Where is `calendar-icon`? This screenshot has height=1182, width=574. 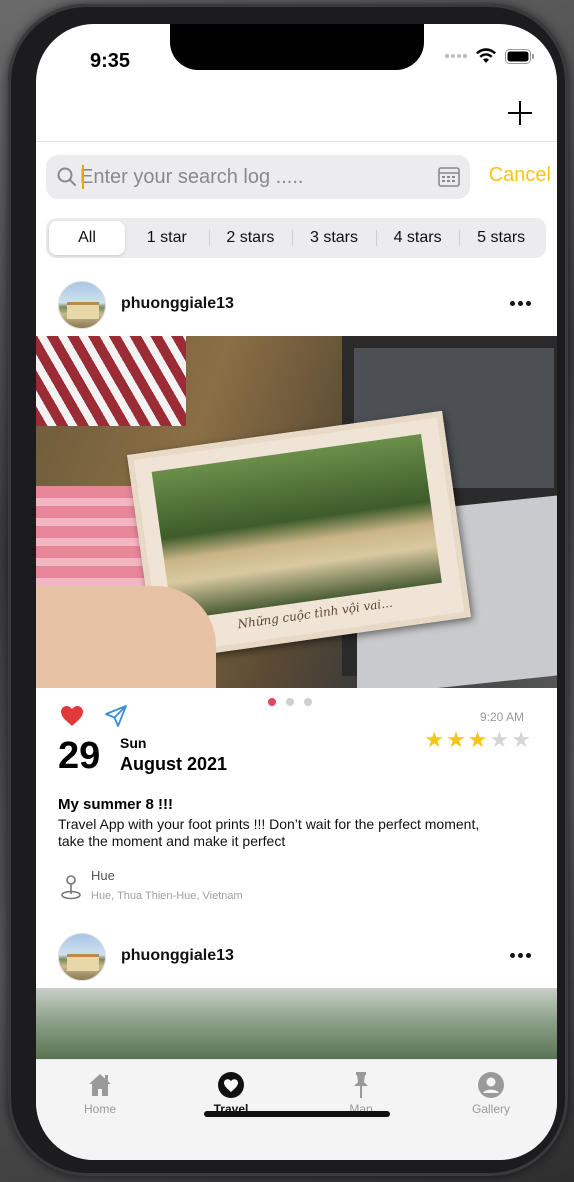
calendar-icon is located at coordinates (449, 177).